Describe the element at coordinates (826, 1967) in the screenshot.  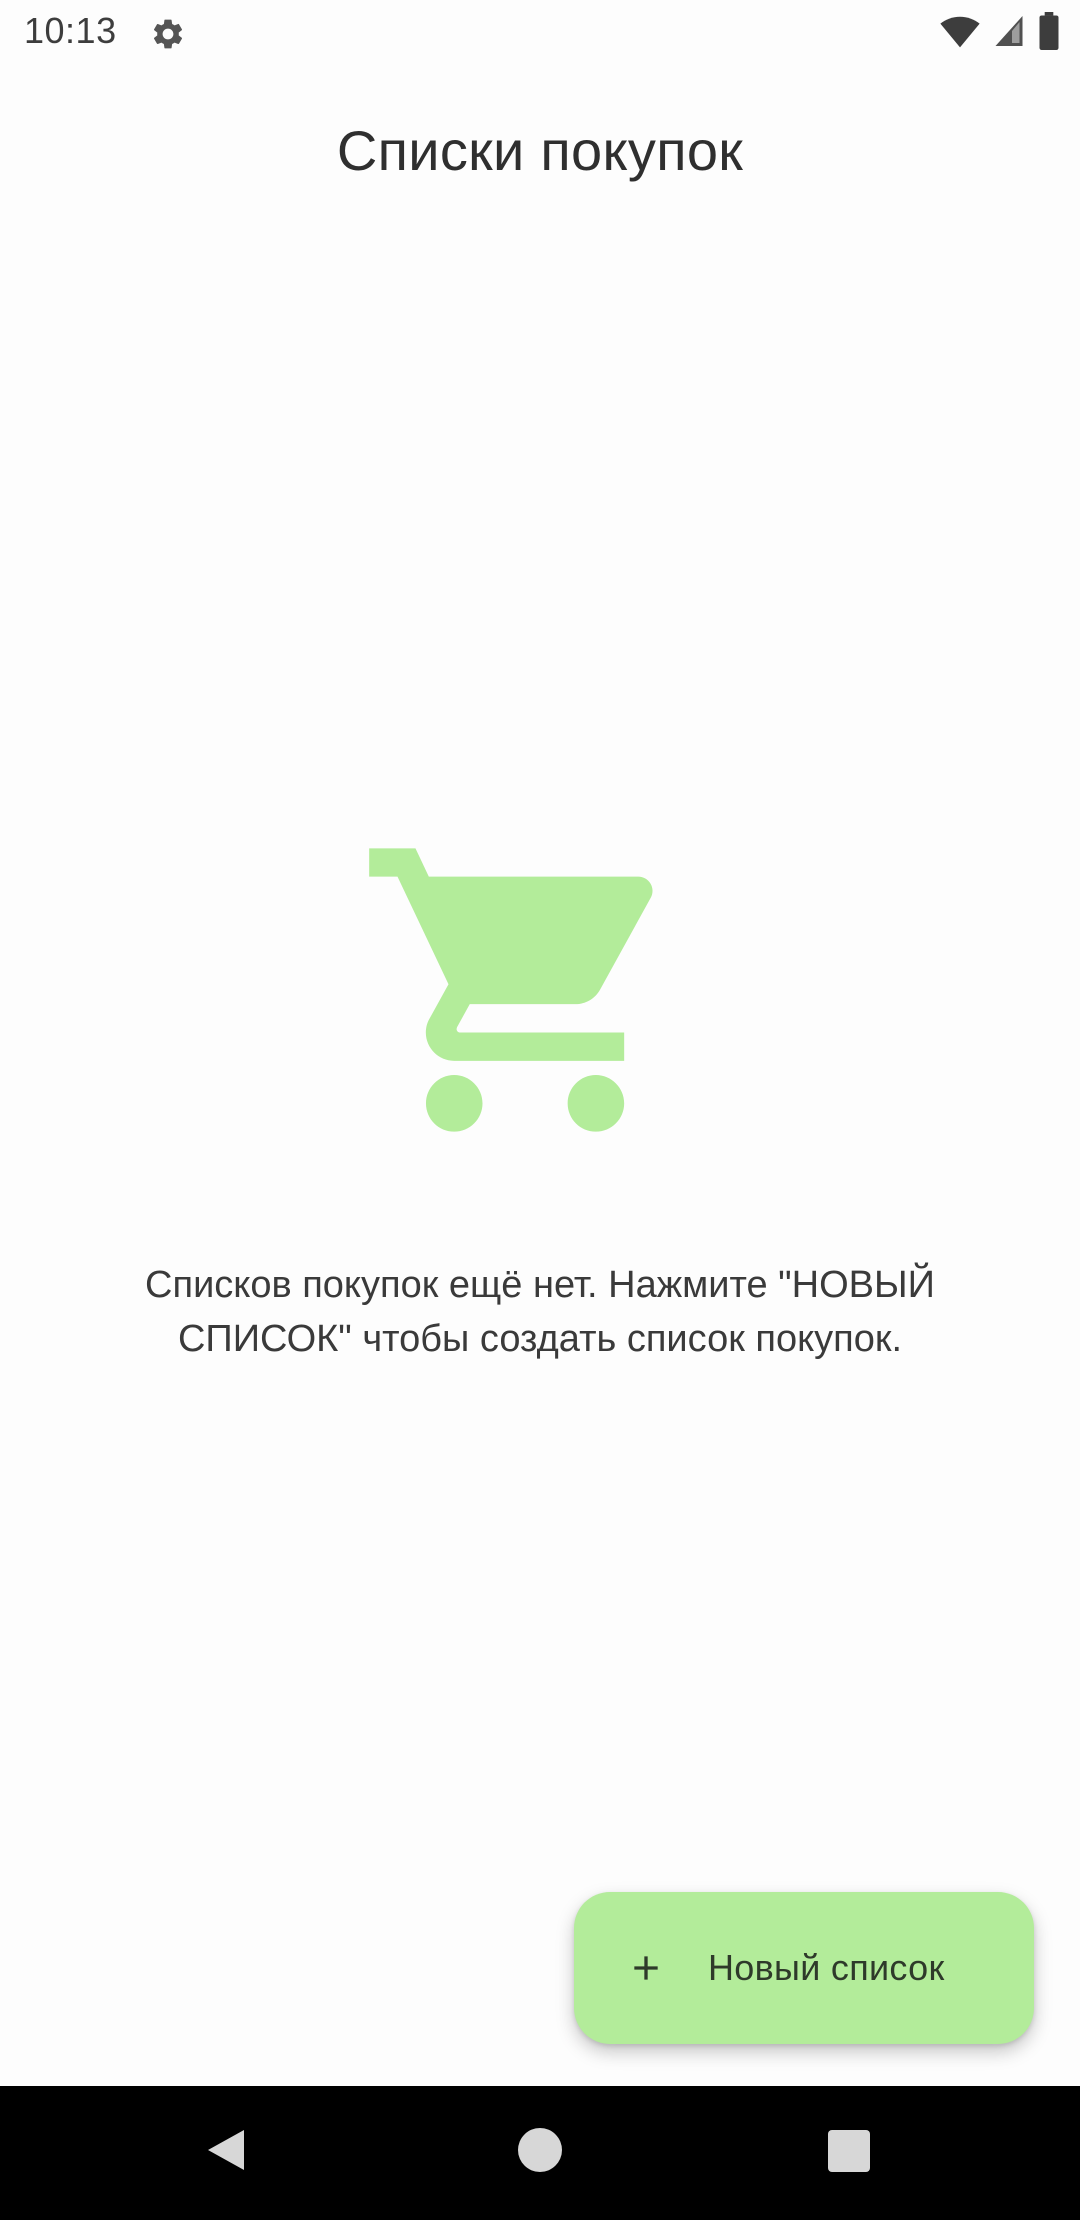
I see `new-list-button-label: Новый список` at that location.